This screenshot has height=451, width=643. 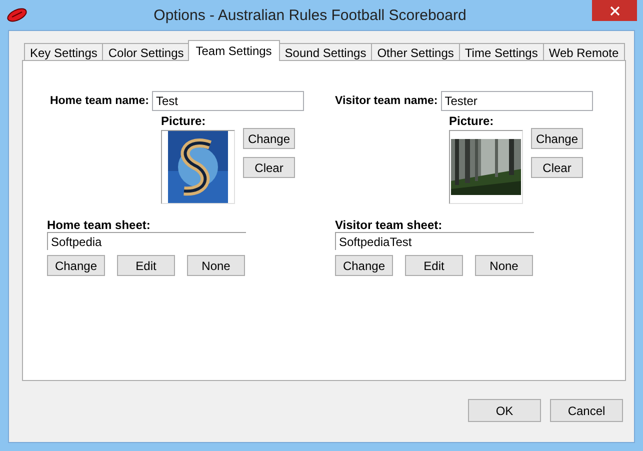 I want to click on tab: Team Settings, so click(x=234, y=50).